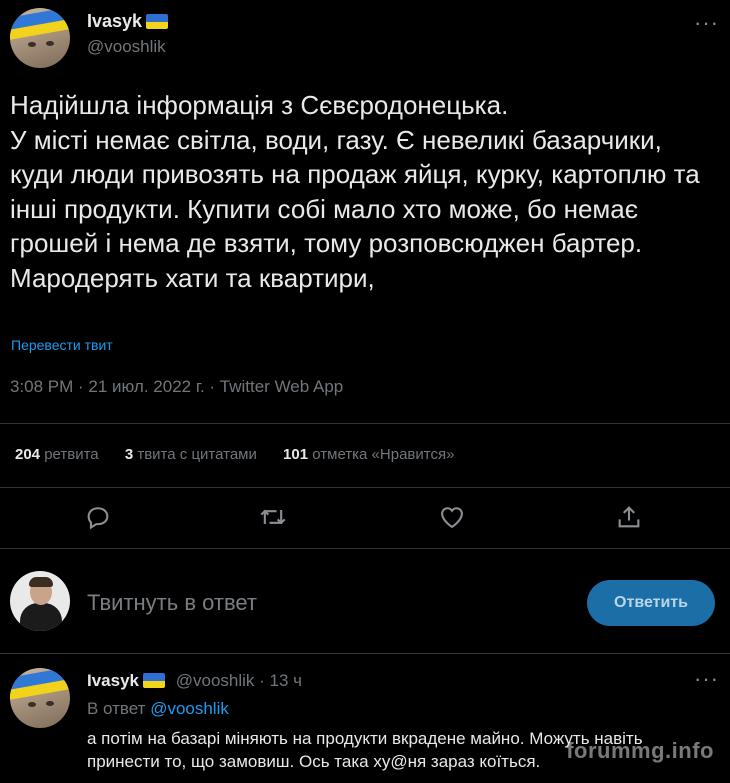 The height and width of the screenshot is (783, 730). Describe the element at coordinates (40, 601) in the screenshot. I see `user-avatar` at that location.